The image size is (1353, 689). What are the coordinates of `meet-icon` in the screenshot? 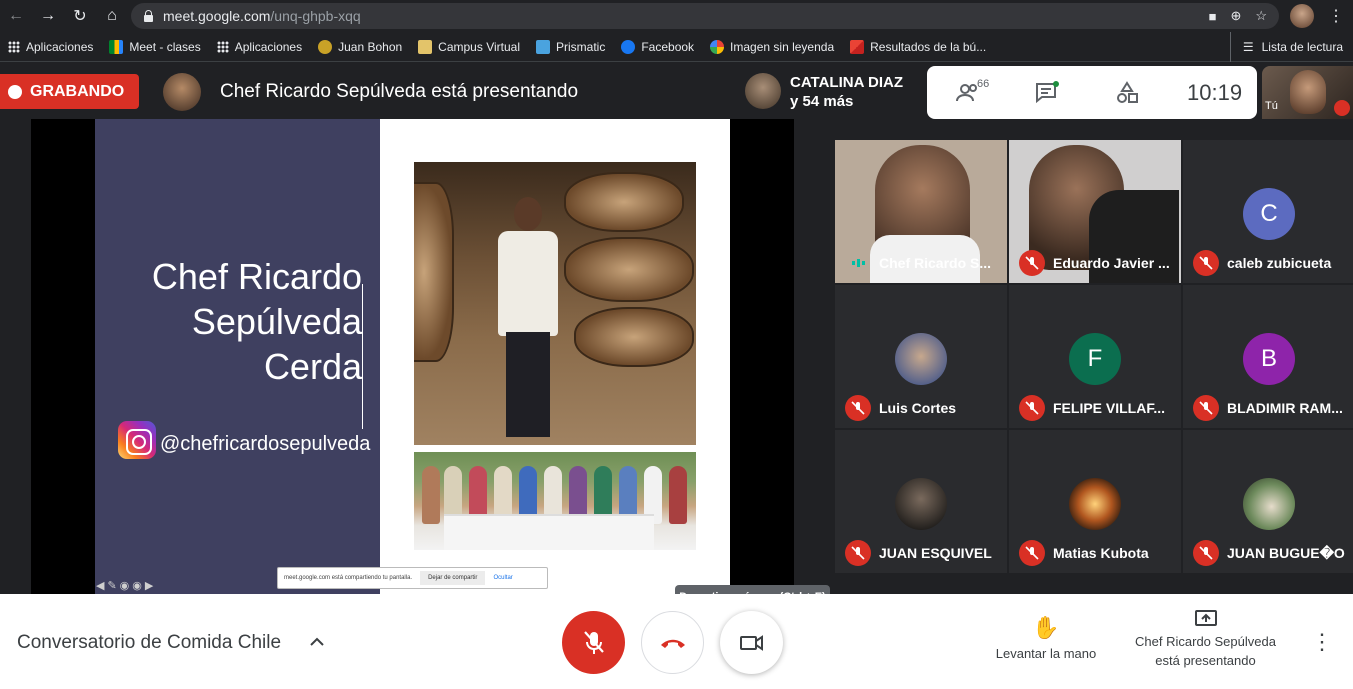 It's located at (116, 46).